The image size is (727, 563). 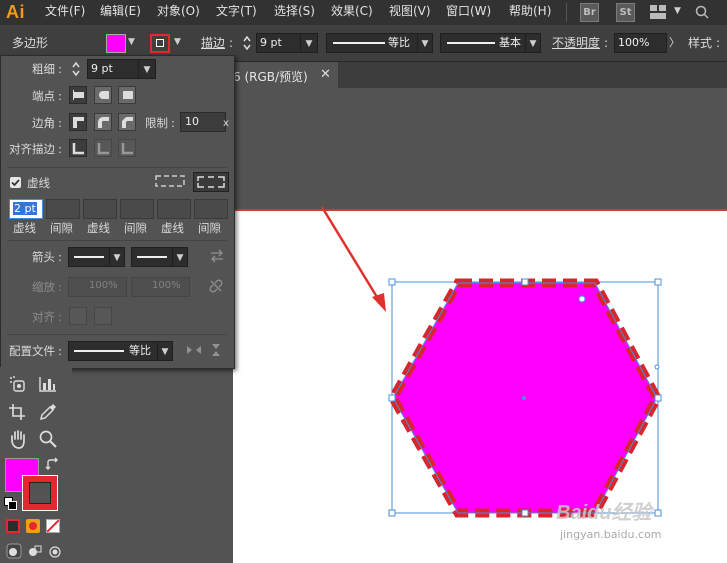 What do you see at coordinates (216, 286) in the screenshot?
I see `link-scale-icon` at bounding box center [216, 286].